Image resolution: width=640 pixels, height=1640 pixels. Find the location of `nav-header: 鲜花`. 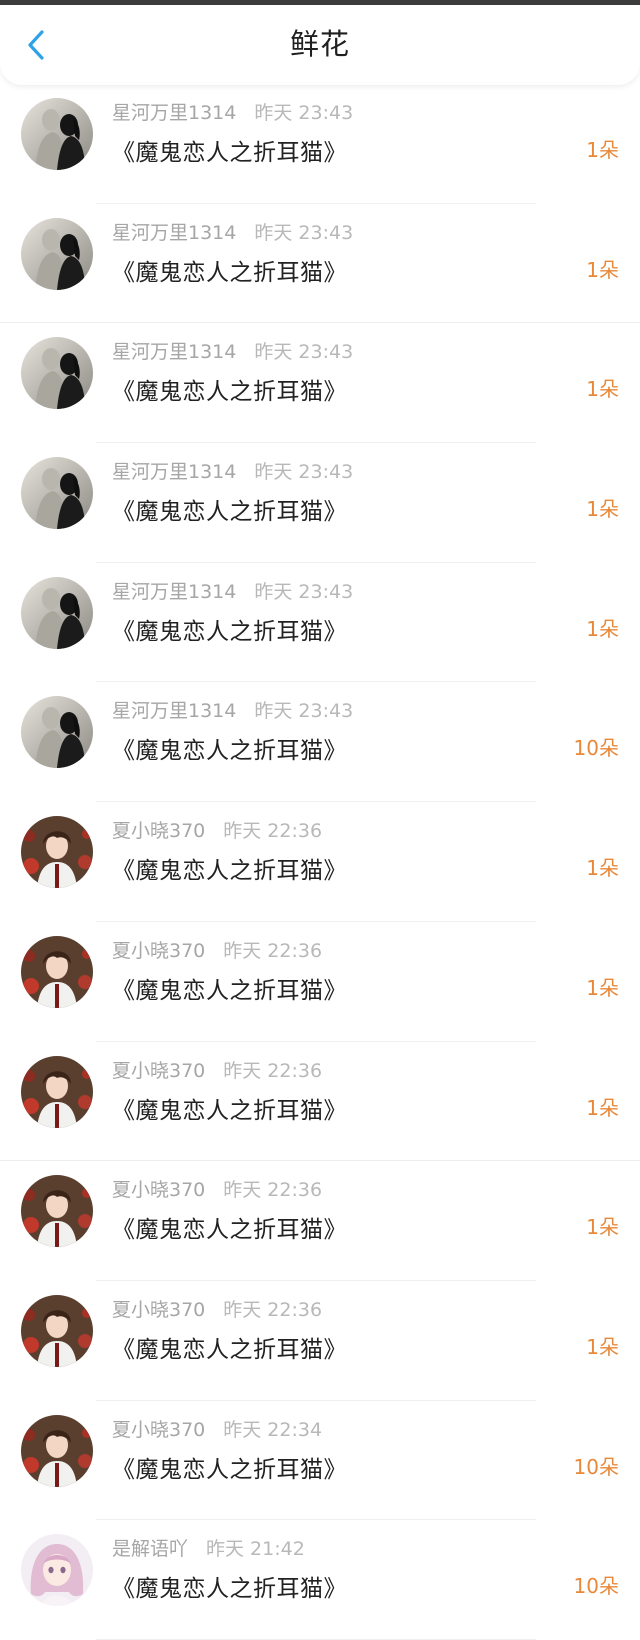

nav-header: 鲜花 is located at coordinates (320, 45).